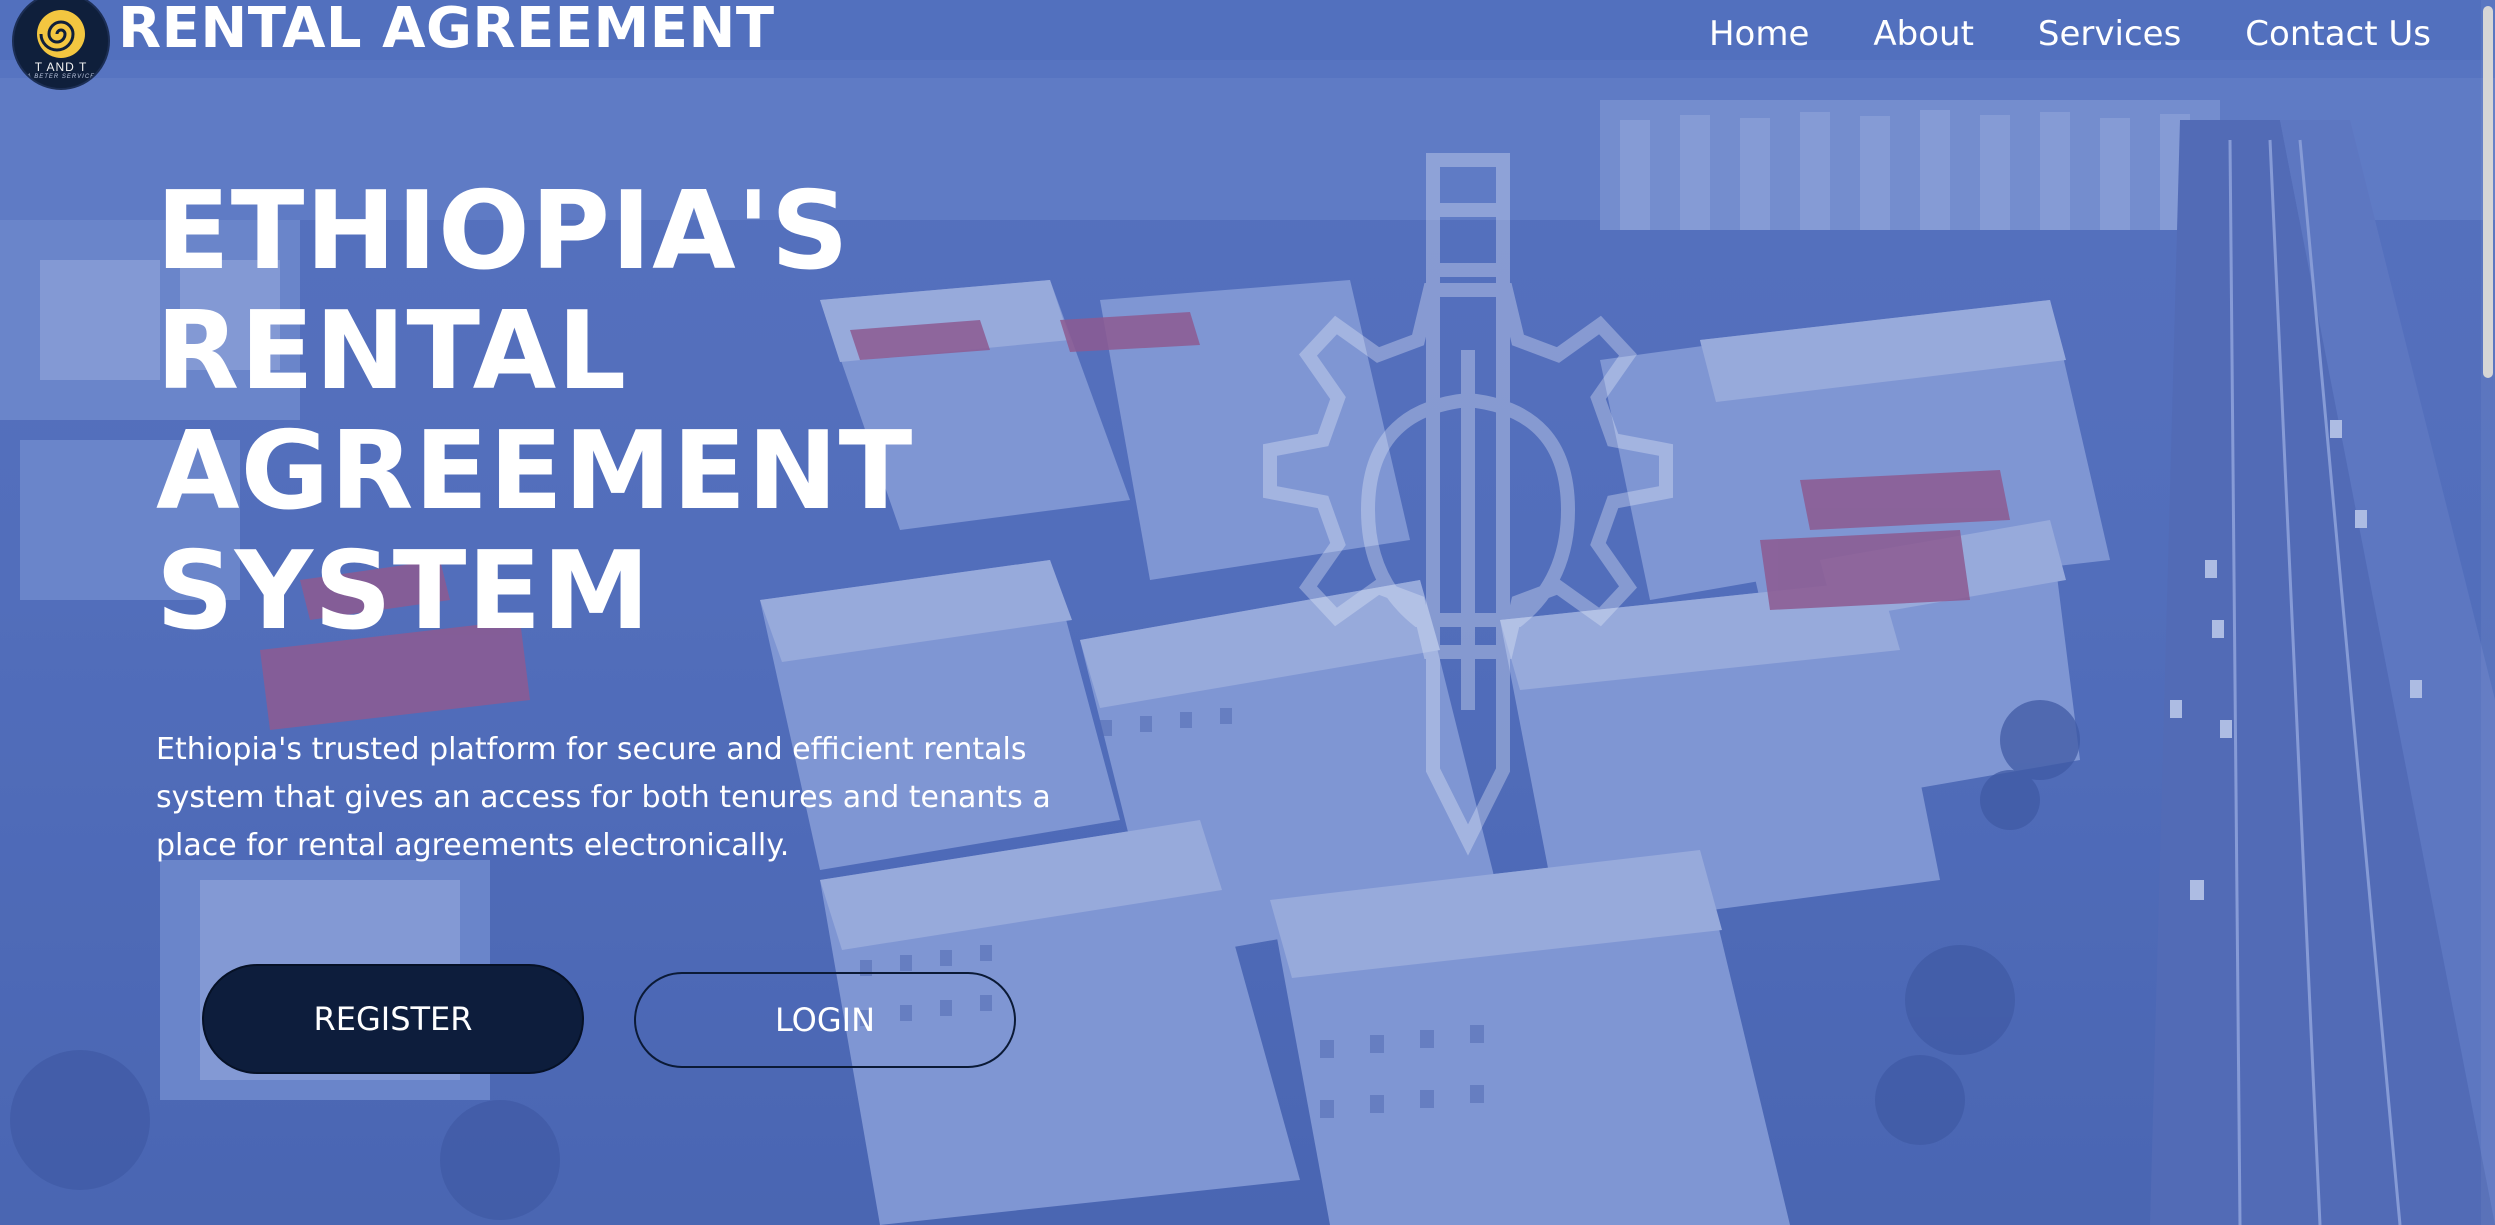 The height and width of the screenshot is (1225, 2495). Describe the element at coordinates (61, 34) in the screenshot. I see `snail-logo-icon` at that location.